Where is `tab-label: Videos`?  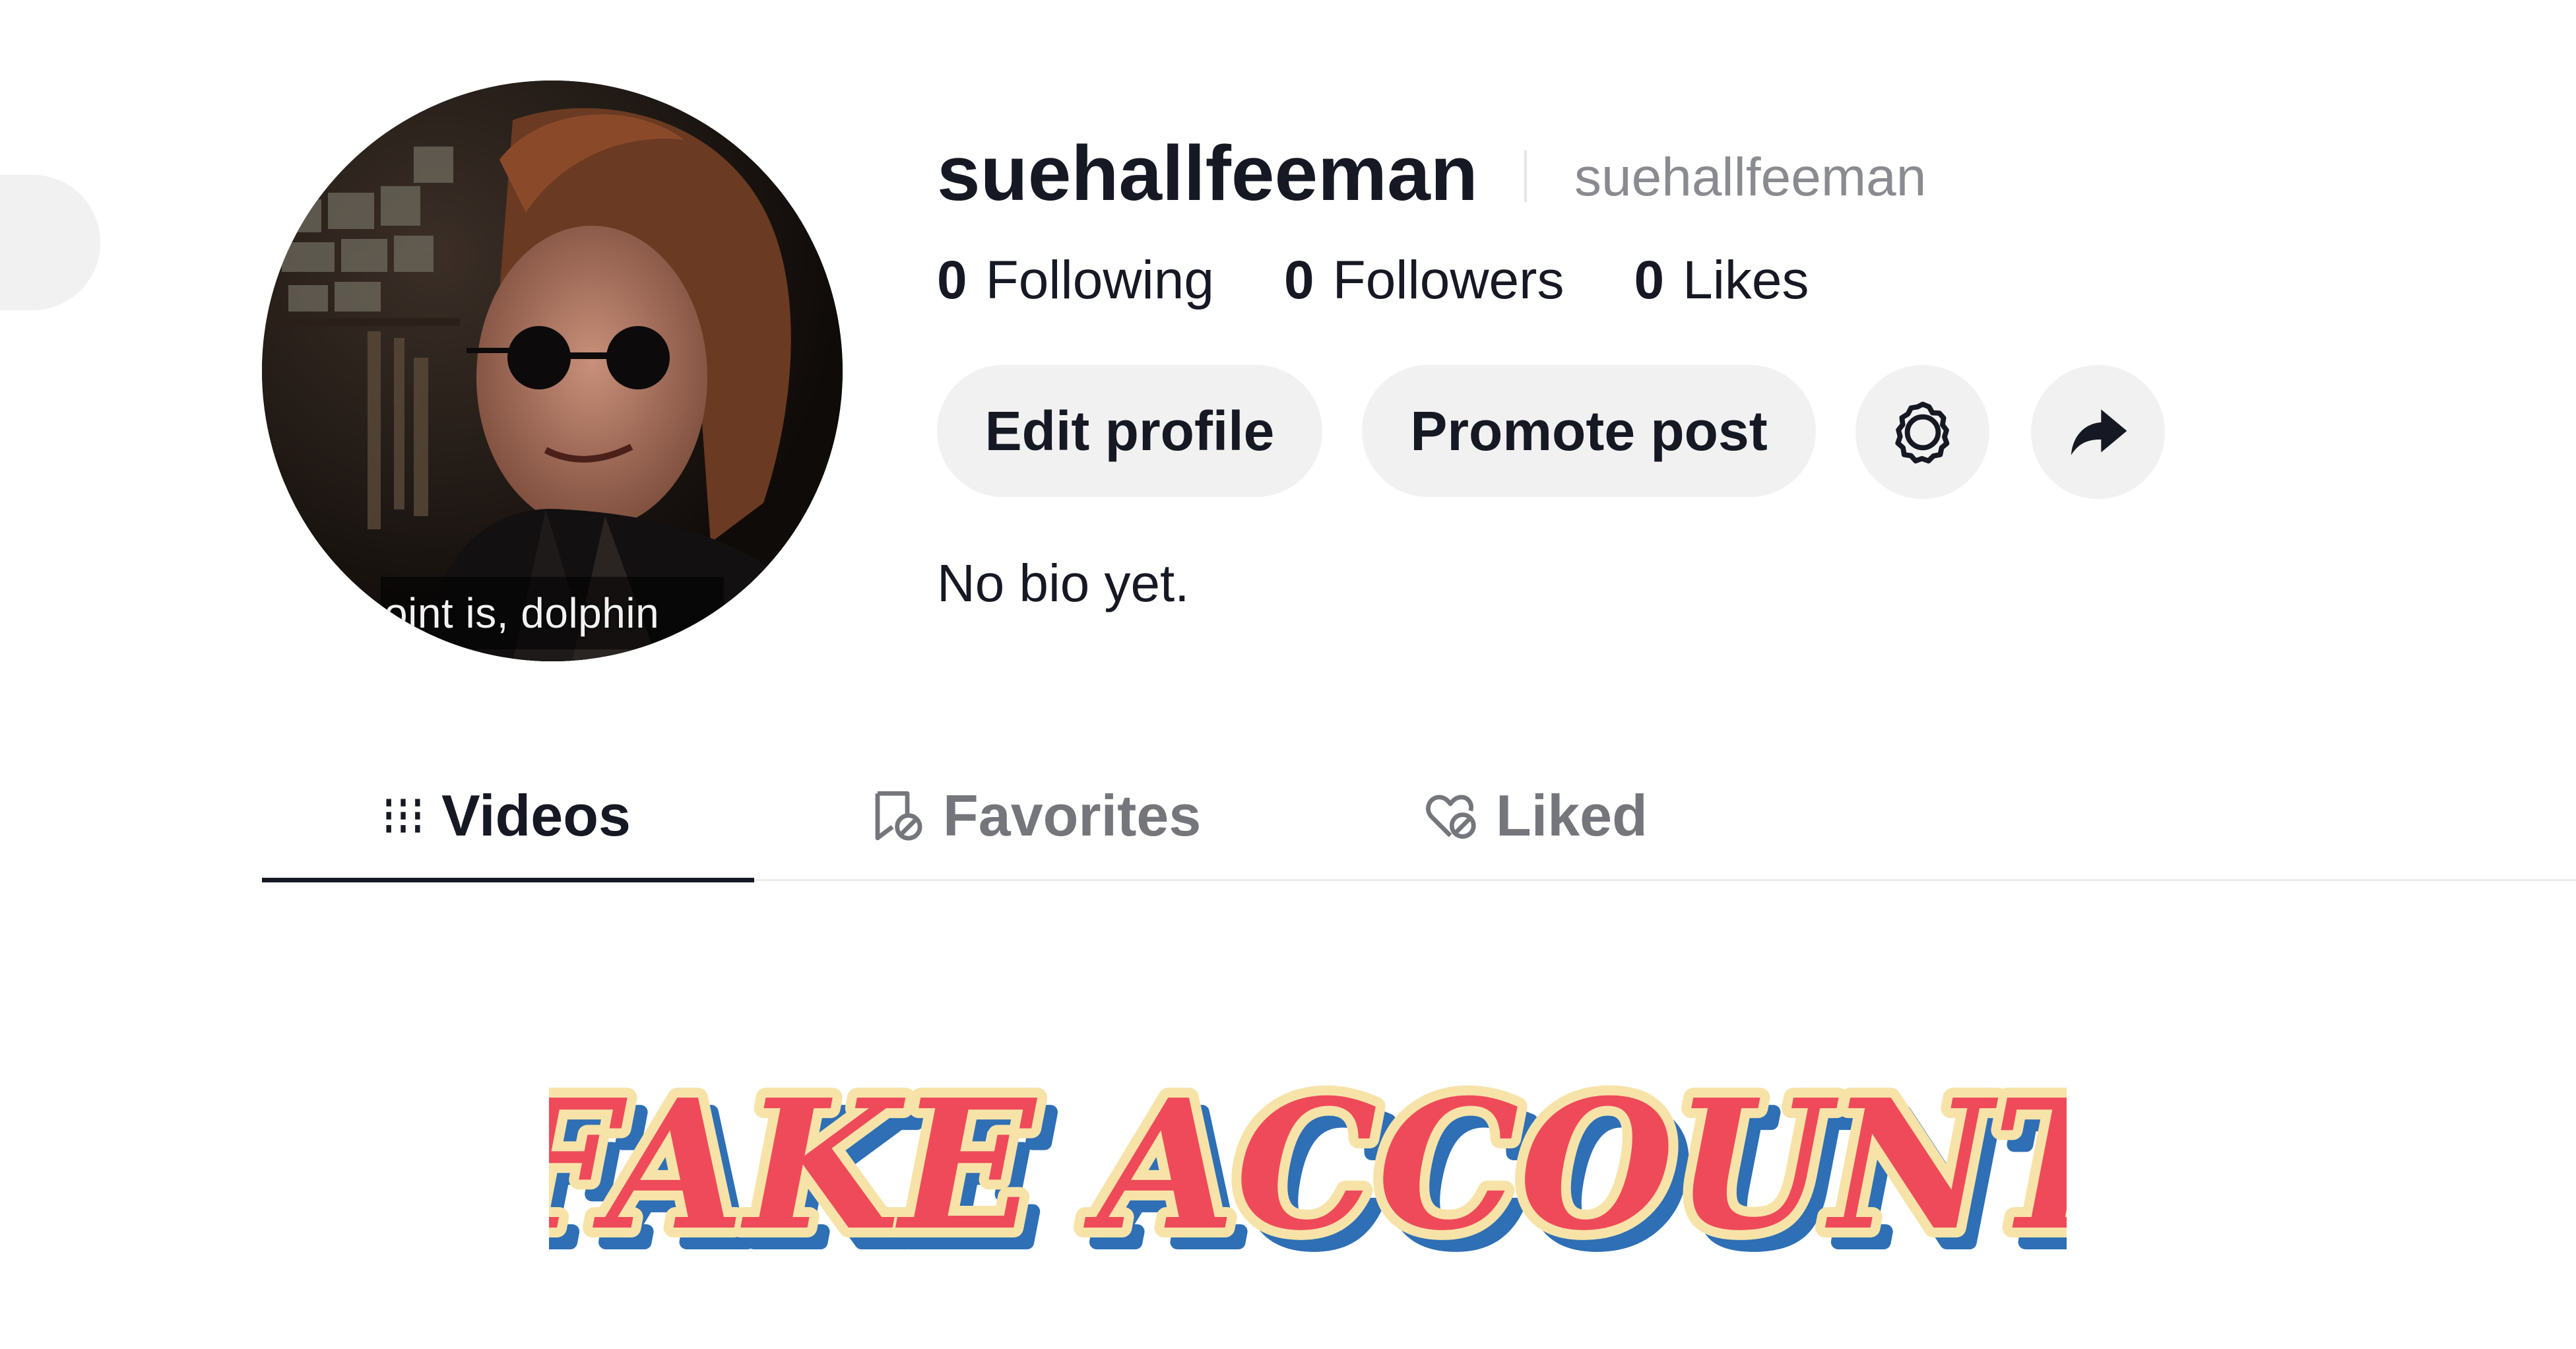
tab-label: Videos is located at coordinates (536, 815).